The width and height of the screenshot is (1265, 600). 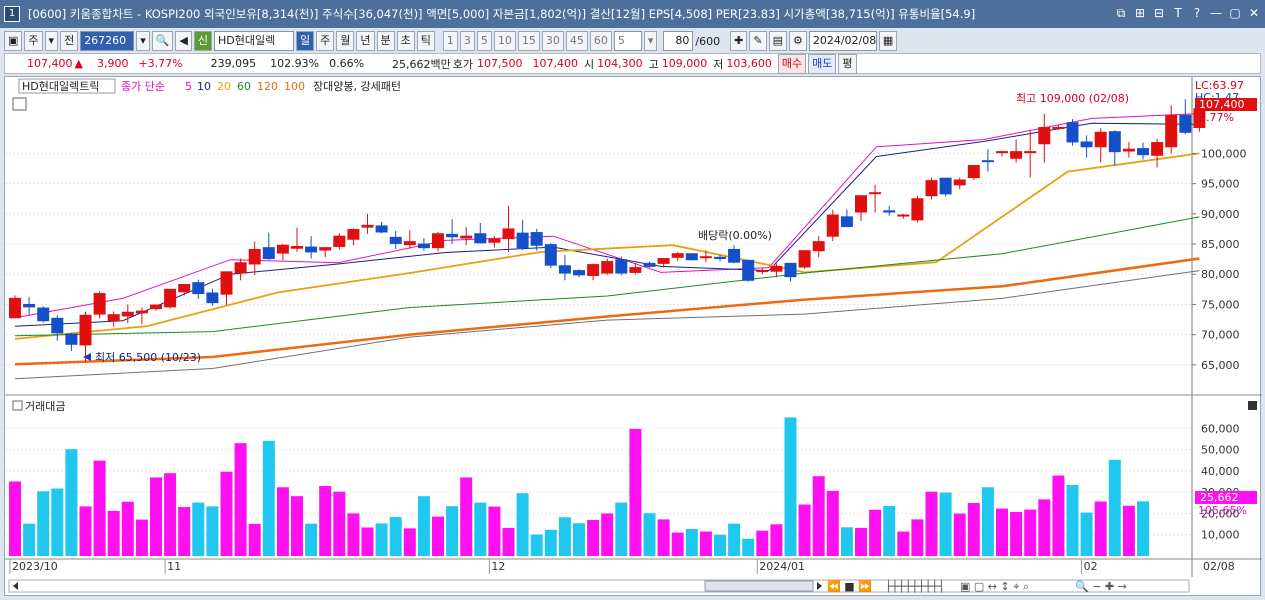 What do you see at coordinates (627, 41) in the screenshot?
I see `minute-value-input: 5` at bounding box center [627, 41].